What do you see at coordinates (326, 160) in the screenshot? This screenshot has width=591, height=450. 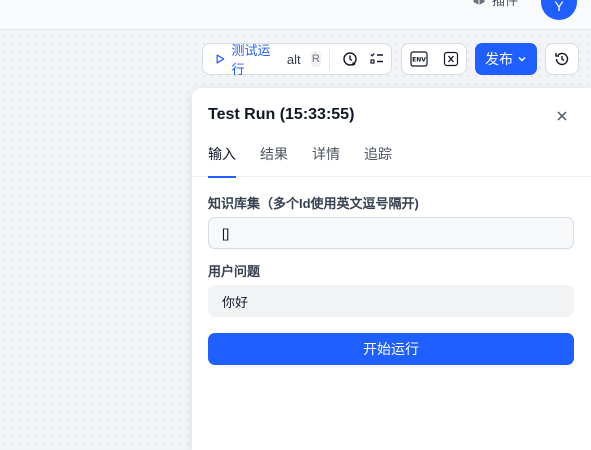 I see `tab-details: 详情` at bounding box center [326, 160].